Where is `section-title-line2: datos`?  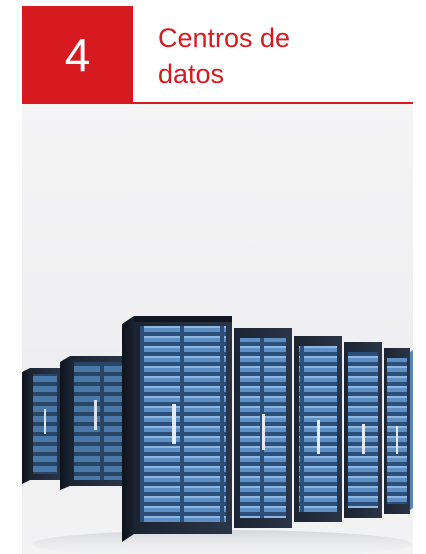 section-title-line2: datos is located at coordinates (191, 74).